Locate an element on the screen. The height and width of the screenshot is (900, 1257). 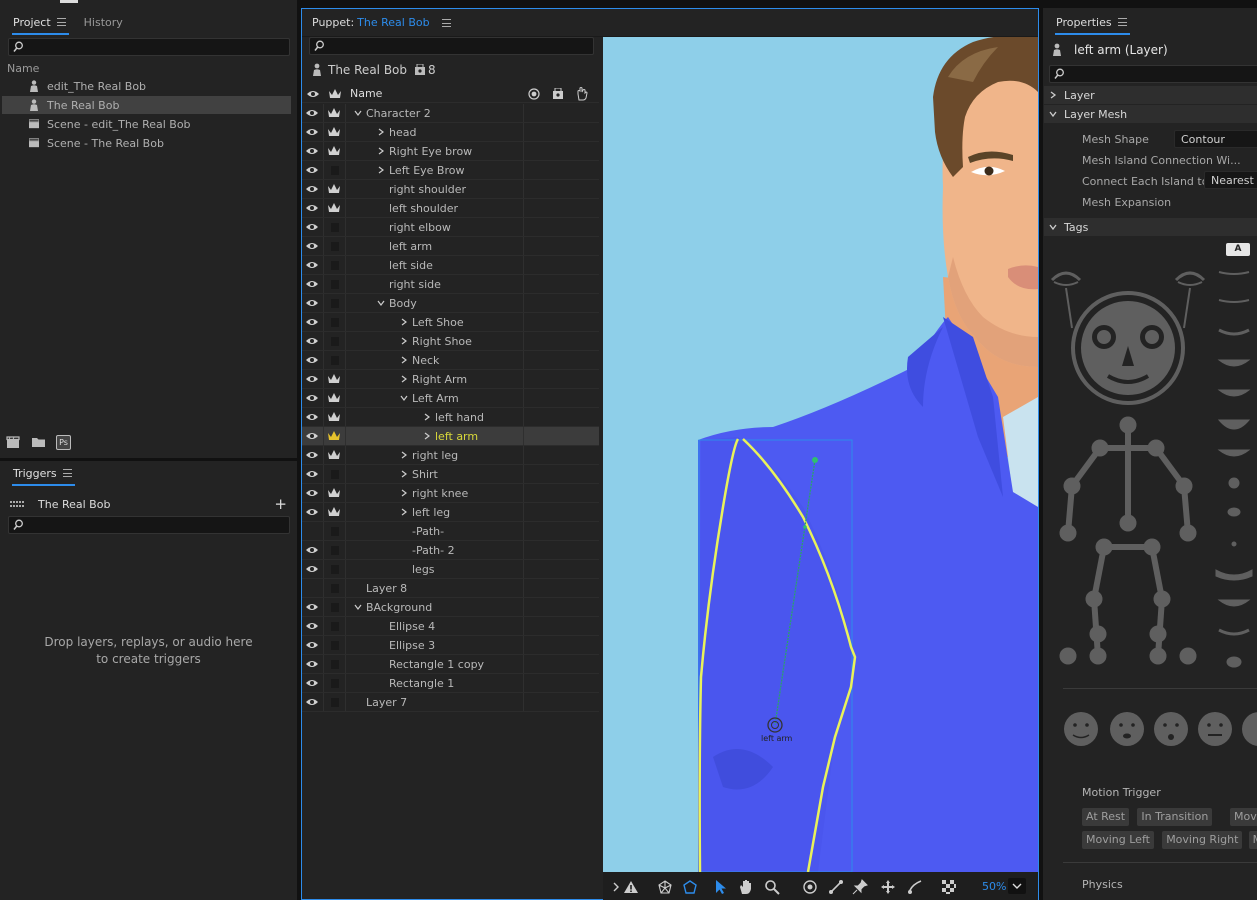
layer-row: Ellipse 3 is located at coordinates (450, 645).